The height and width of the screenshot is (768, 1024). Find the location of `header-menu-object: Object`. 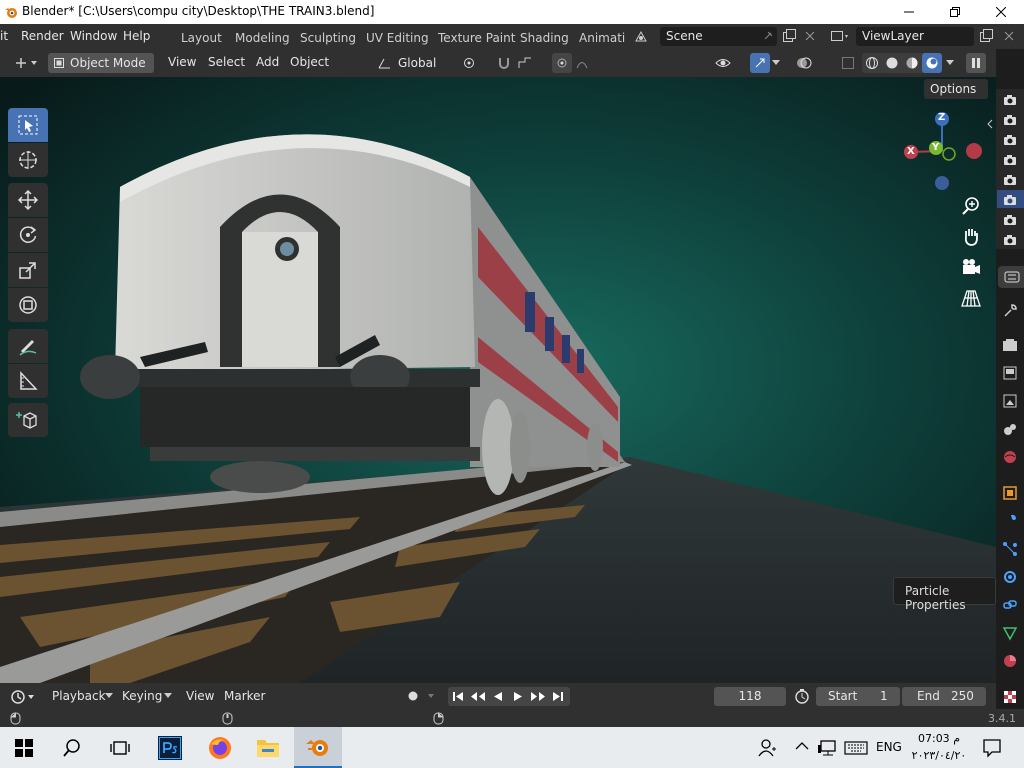

header-menu-object: Object is located at coordinates (309, 62).